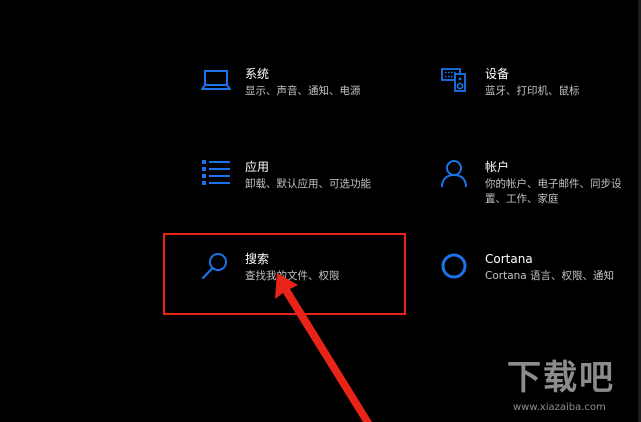 The height and width of the screenshot is (422, 641). Describe the element at coordinates (532, 91) in the screenshot. I see `devices-description: 蓝牙、打印机、鼠标` at that location.